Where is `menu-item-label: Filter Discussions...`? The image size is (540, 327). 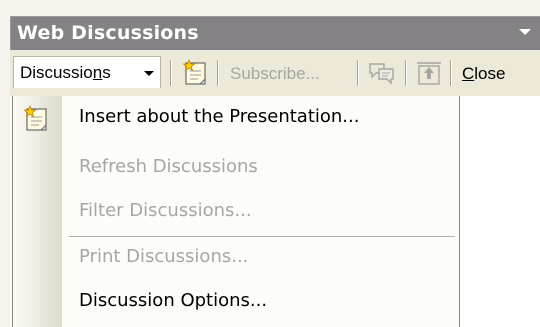 menu-item-label: Filter Discussions... is located at coordinates (165, 210).